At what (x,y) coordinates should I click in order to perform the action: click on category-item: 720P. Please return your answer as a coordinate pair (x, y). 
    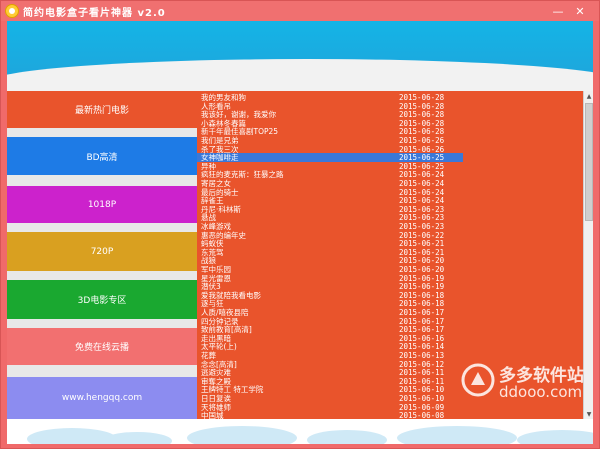
    Looking at the image, I should click on (102, 251).